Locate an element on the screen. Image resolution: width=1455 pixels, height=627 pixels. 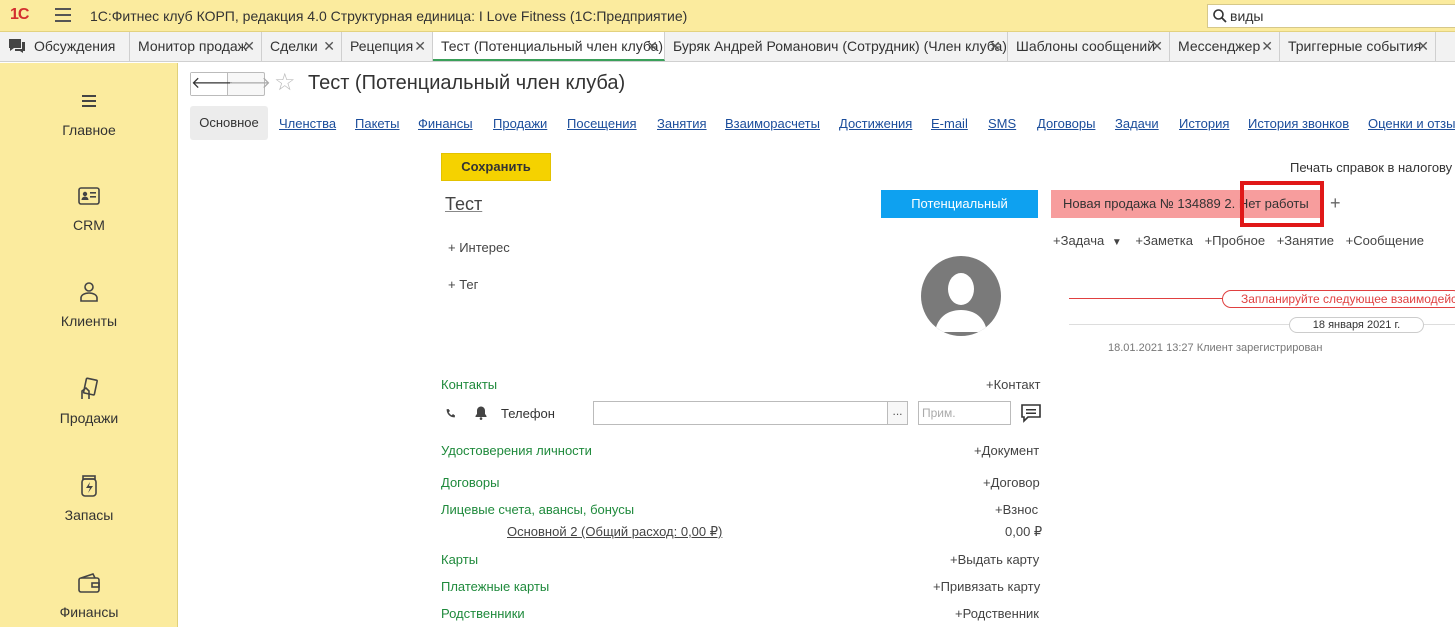
section-link-call-history: История звонков is located at coordinates (1298, 123).